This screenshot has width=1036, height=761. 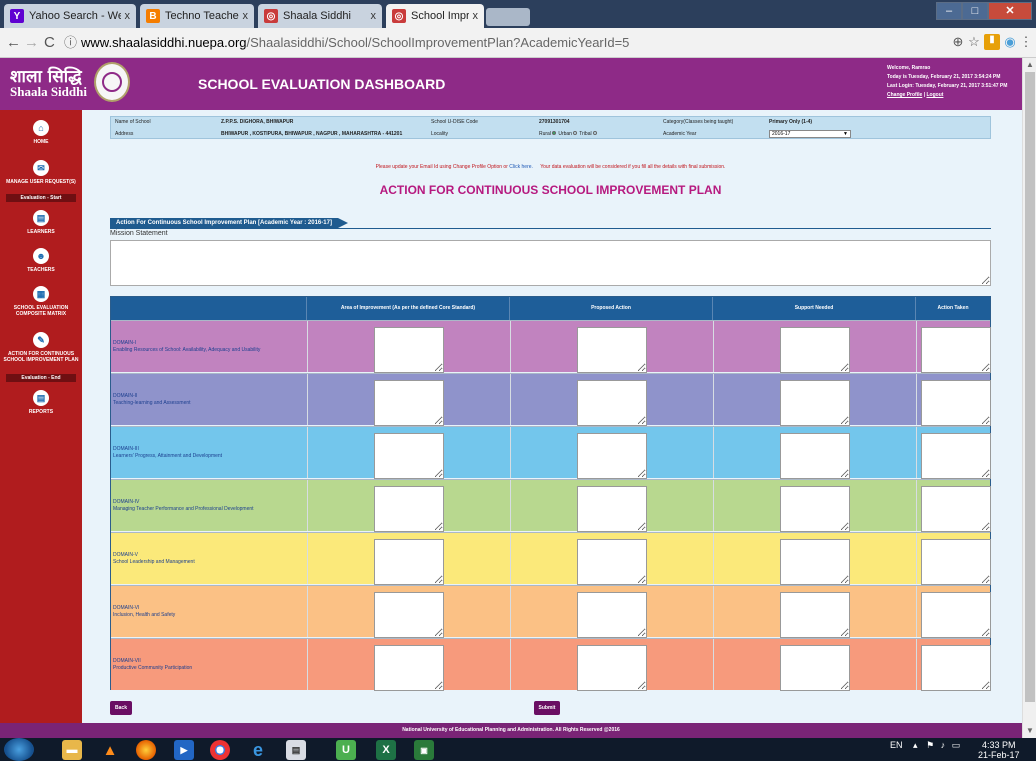 I want to click on tab-shaala-siddhi: ◎ Shaala Siddhi x, so click(x=320, y=16).